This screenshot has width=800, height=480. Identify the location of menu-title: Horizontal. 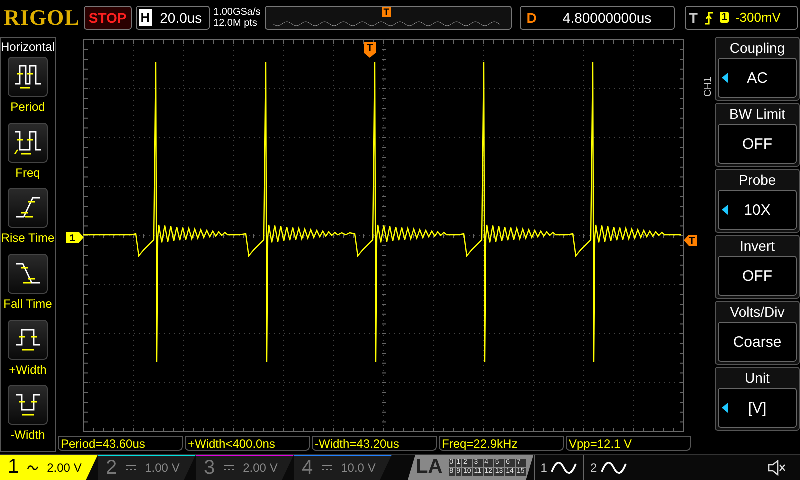
(28, 47).